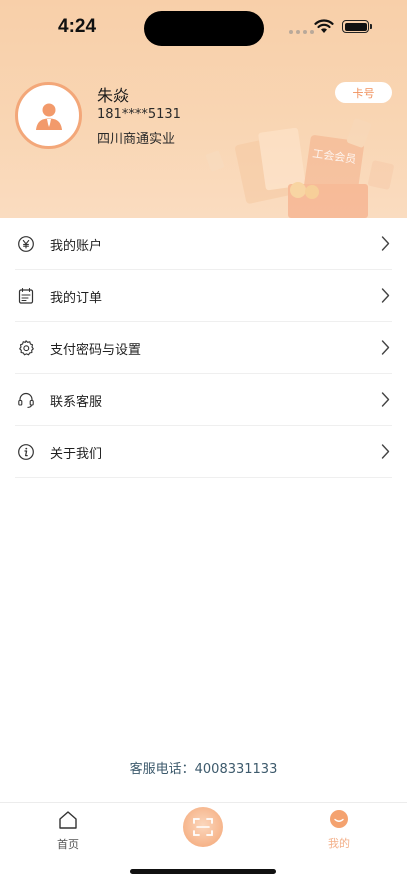 The image size is (407, 883). I want to click on user-avatar-icon, so click(48, 116).